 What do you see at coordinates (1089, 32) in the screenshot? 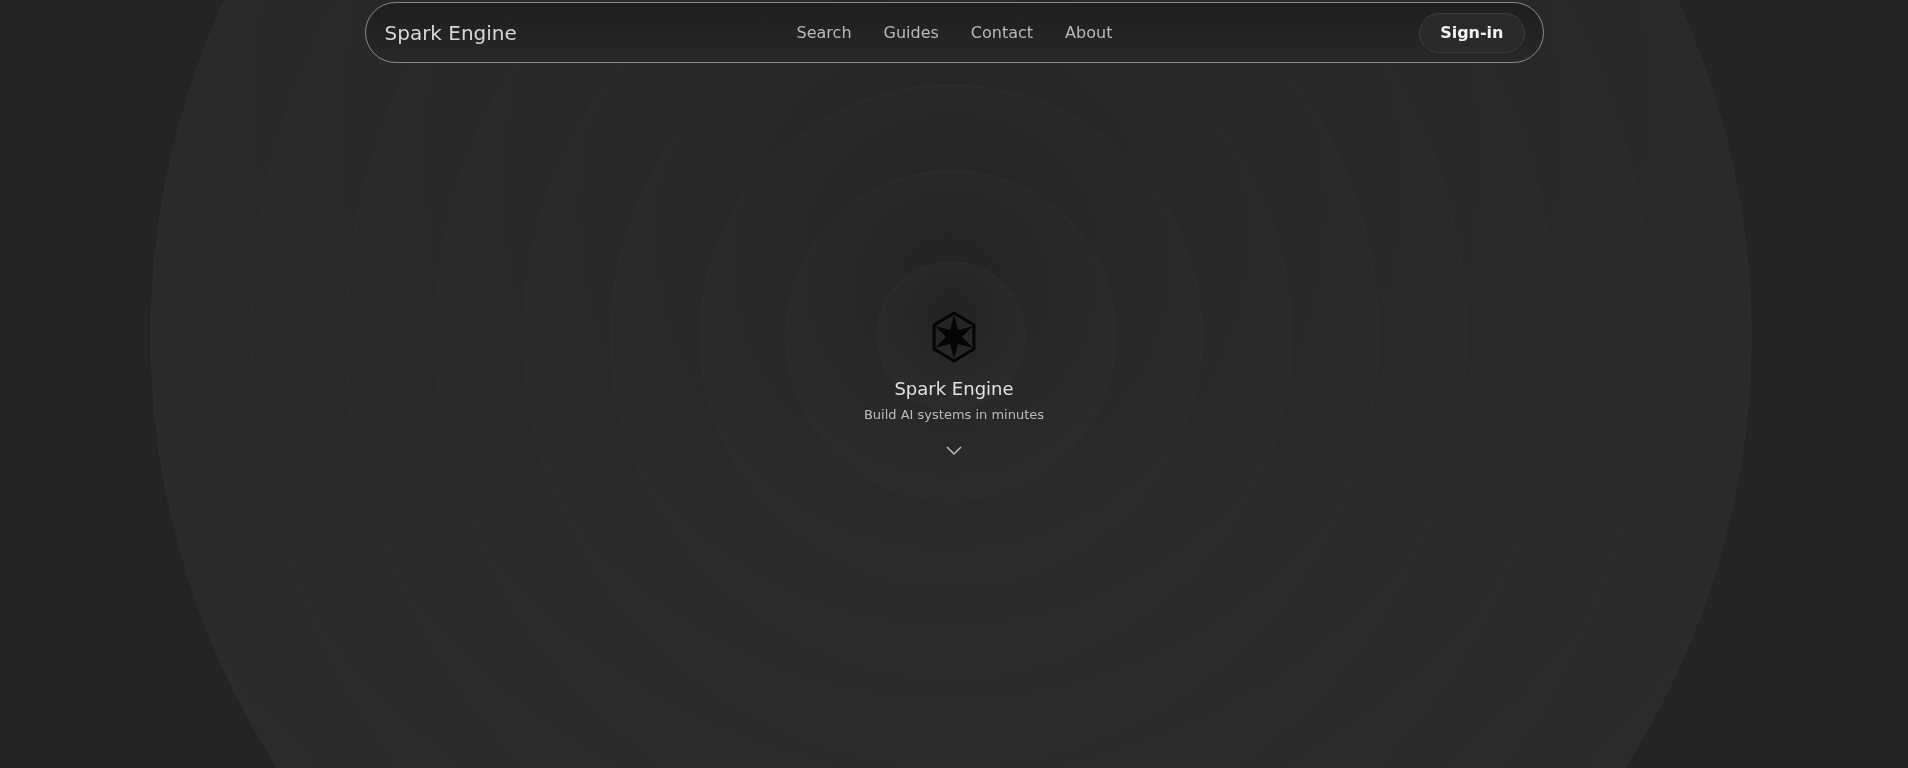
I see `nav-link: About` at bounding box center [1089, 32].